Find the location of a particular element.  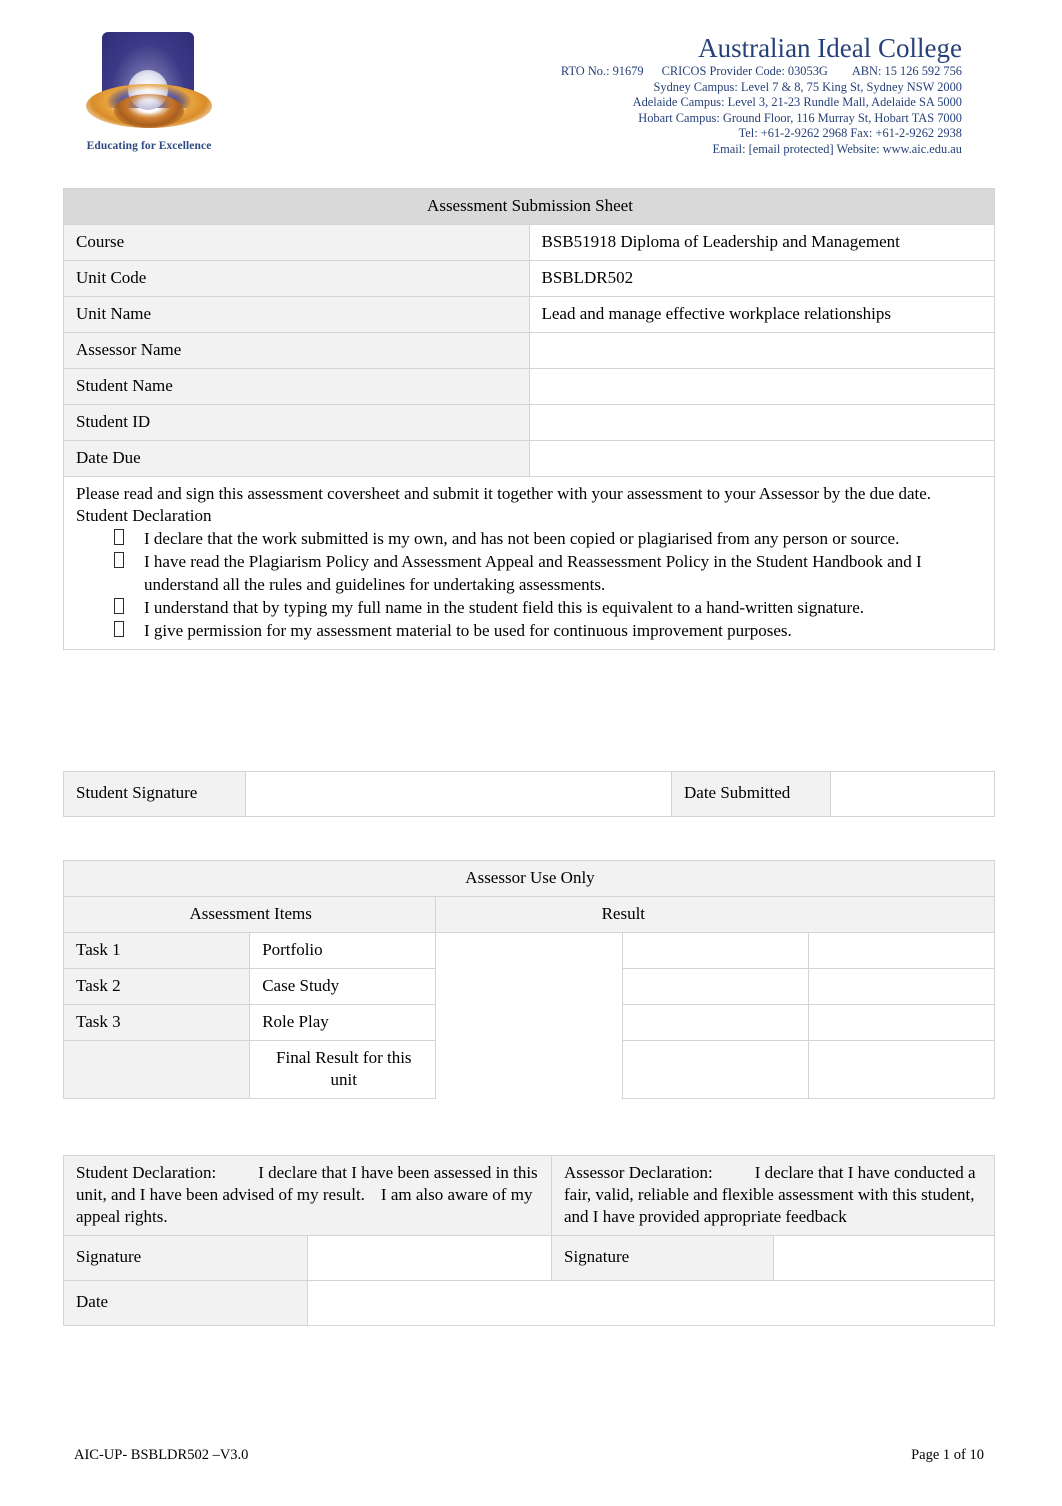

column-header-result-spacer is located at coordinates (902, 914).